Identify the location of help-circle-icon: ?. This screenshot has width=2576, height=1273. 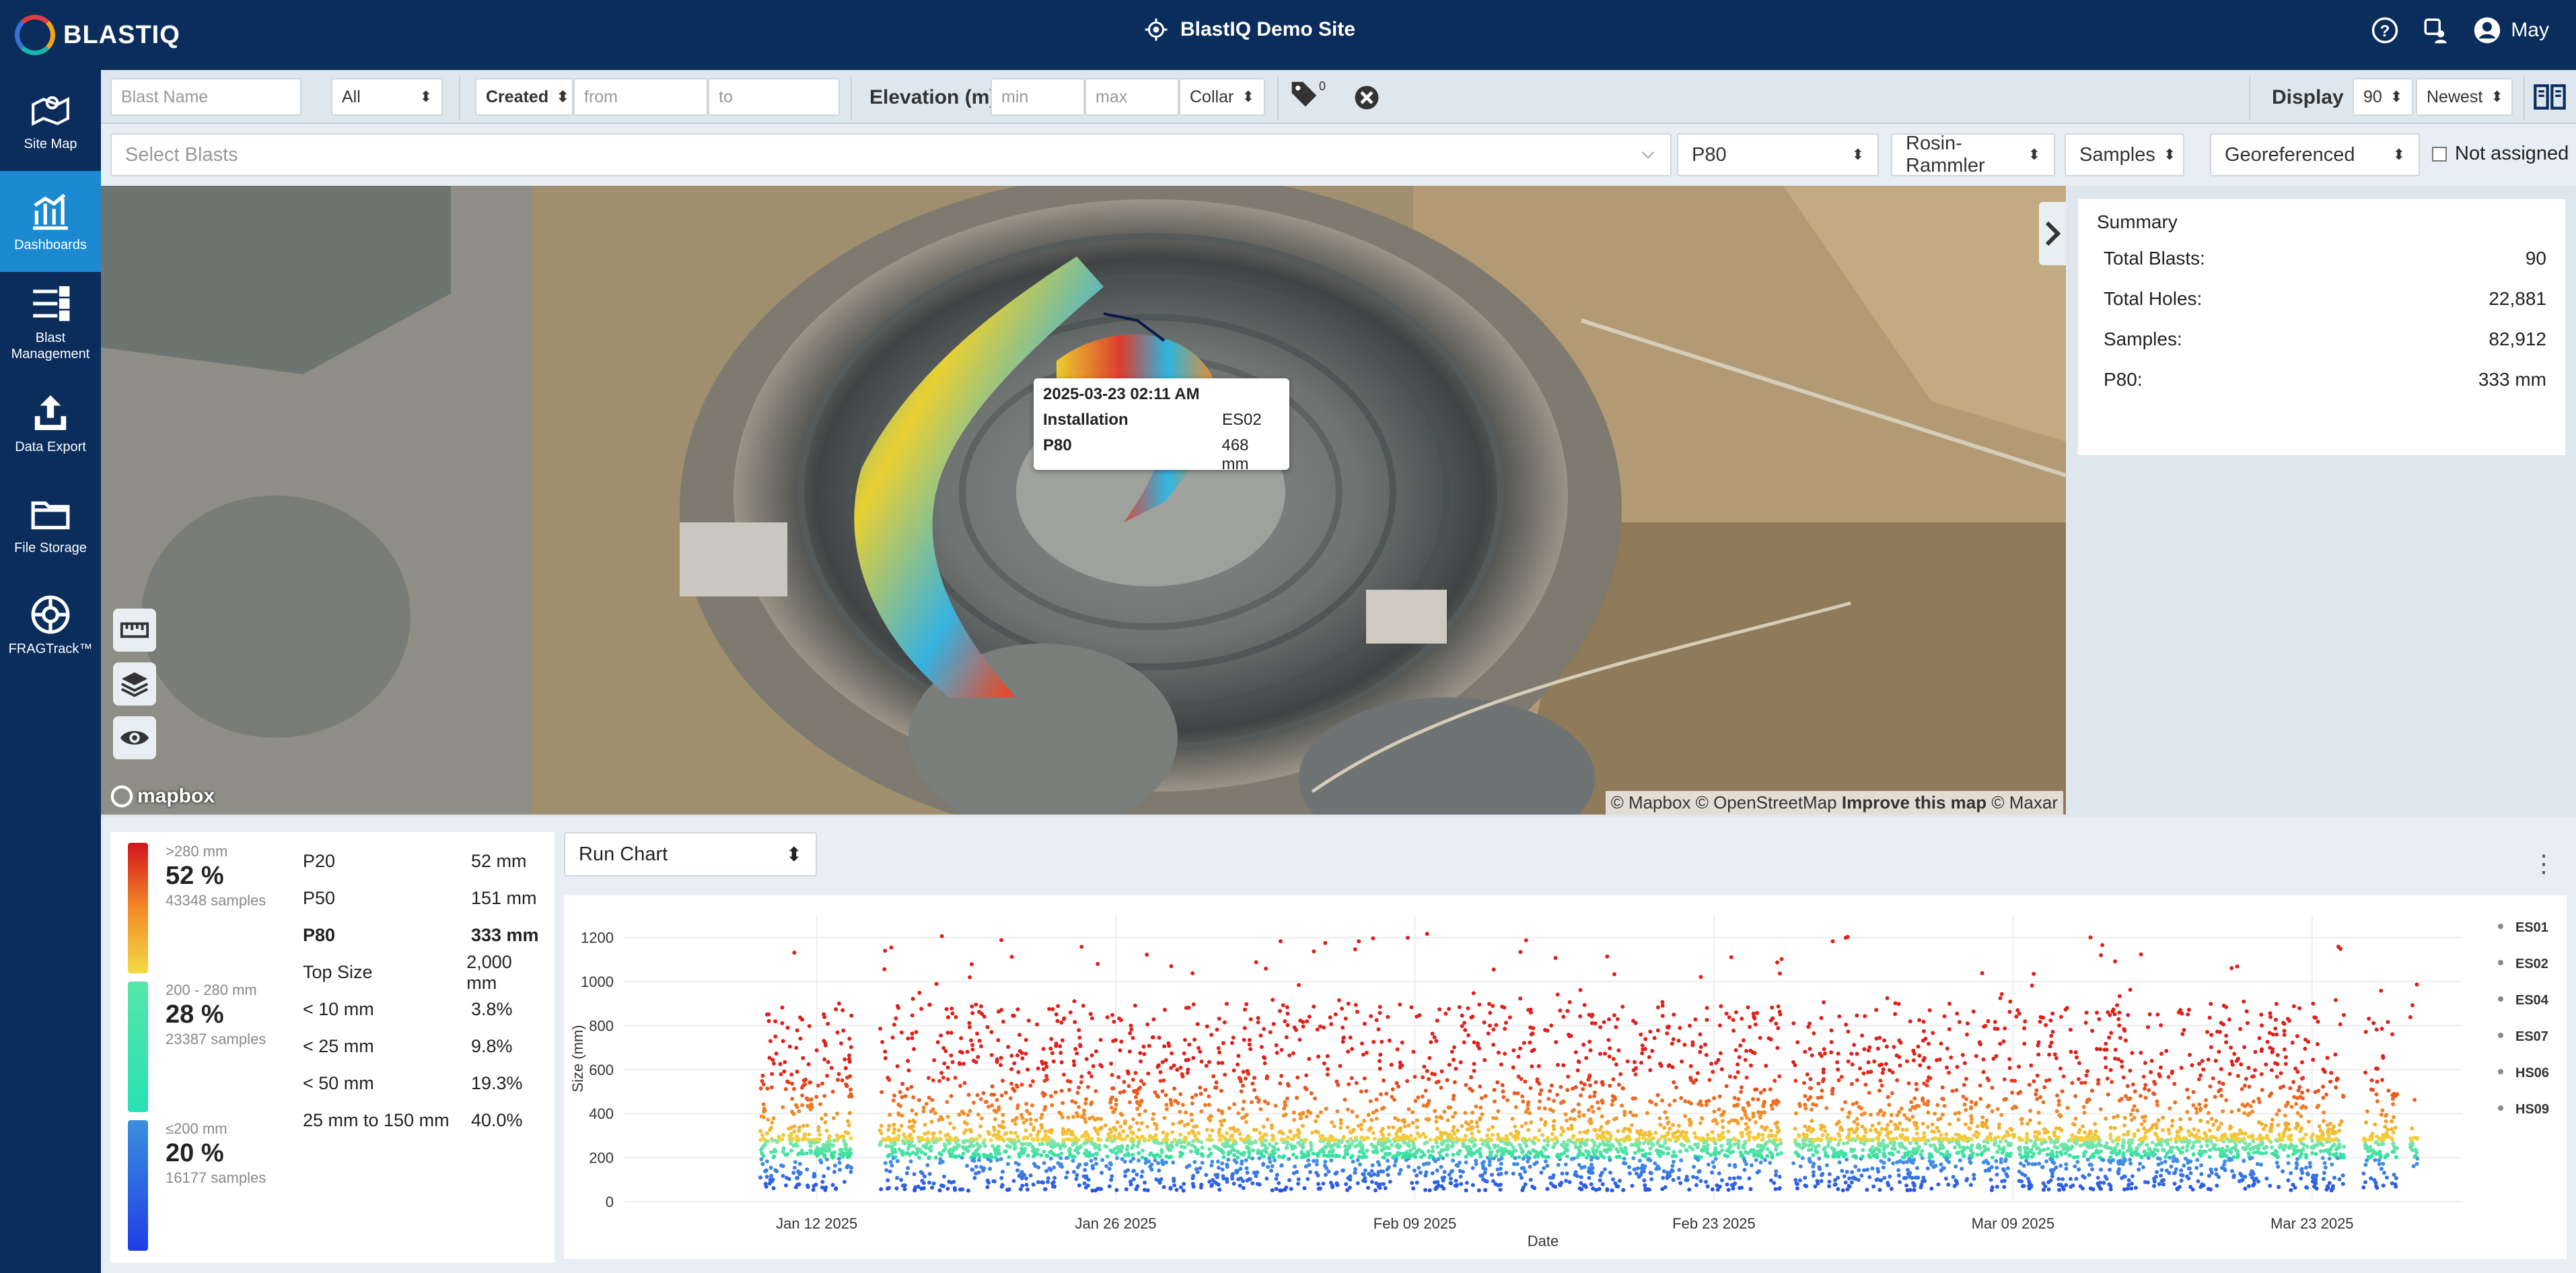
(2385, 30).